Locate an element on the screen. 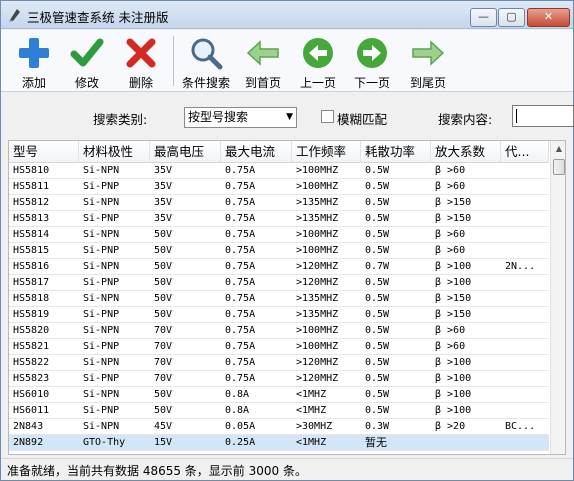  last-page-button: 到尾页 is located at coordinates (428, 61).